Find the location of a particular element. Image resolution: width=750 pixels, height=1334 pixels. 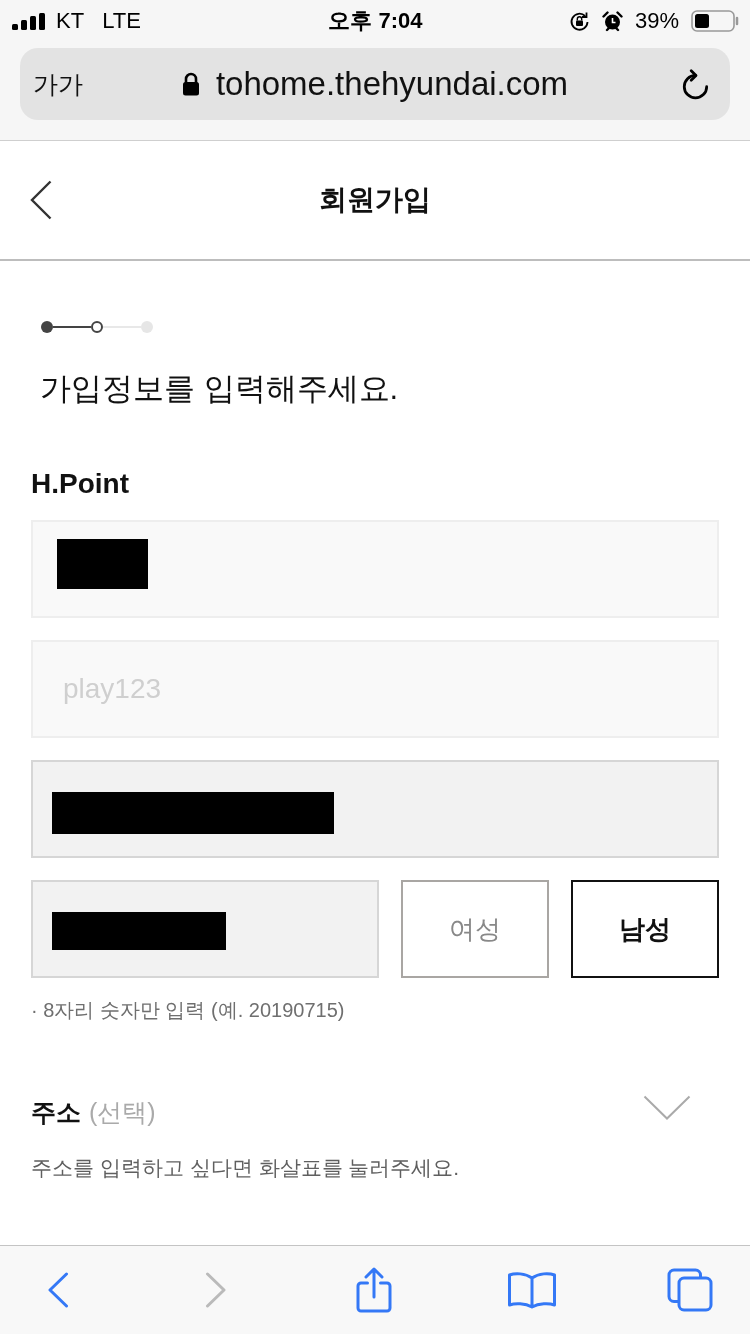

chevron-left-icon is located at coordinates (41, 200).